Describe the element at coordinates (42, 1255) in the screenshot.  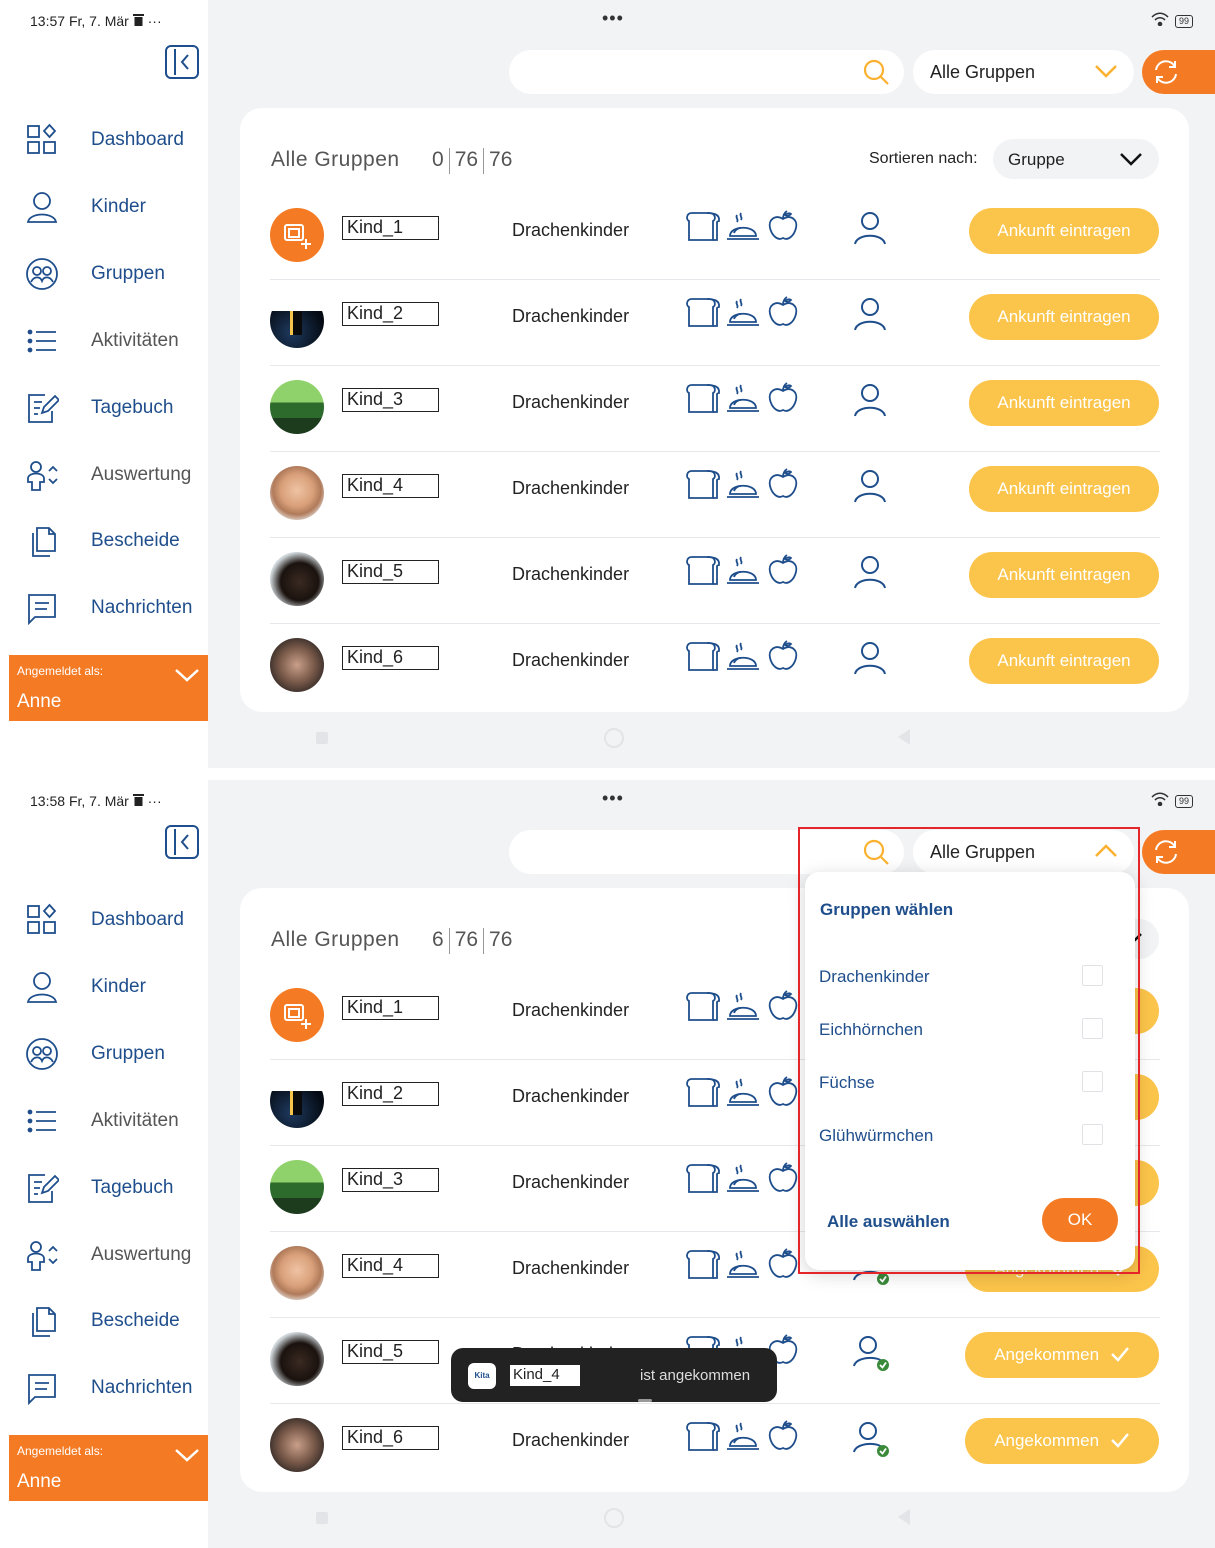
I see `evaluation-icon` at that location.